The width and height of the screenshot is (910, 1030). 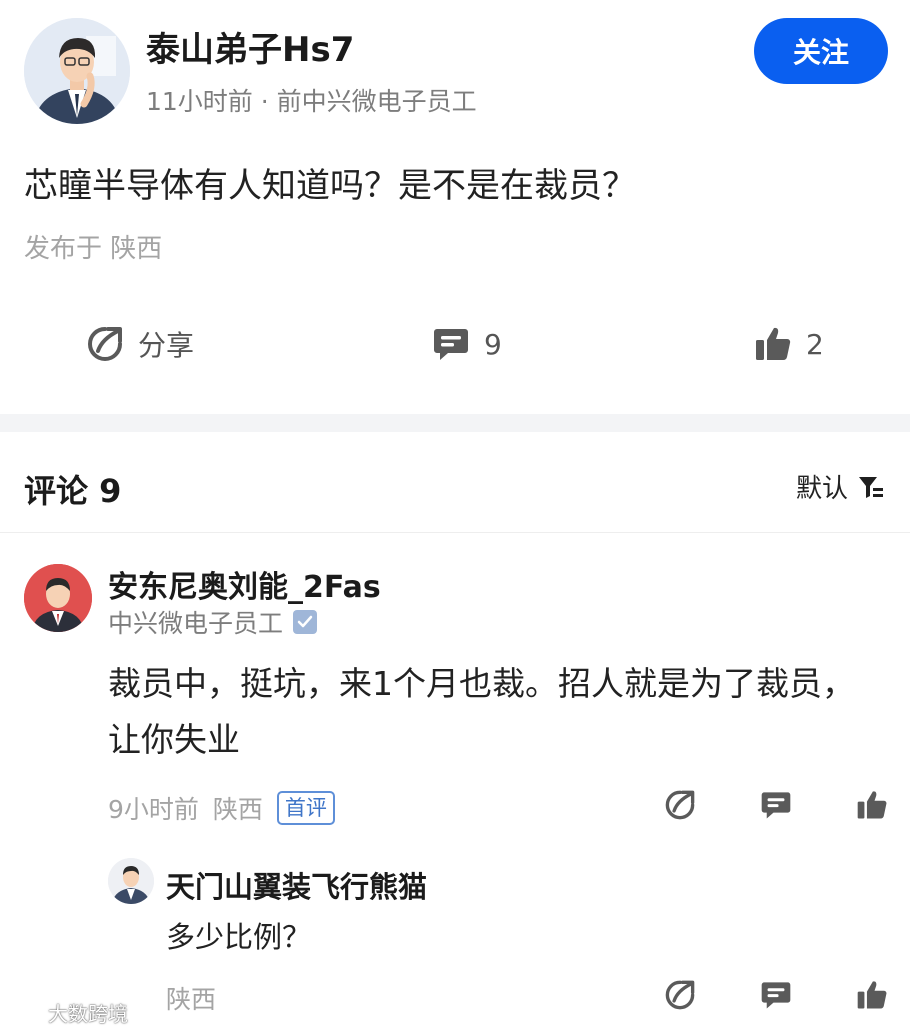 I want to click on replier-name: 天门山翼装飞行熊猫, so click(x=296, y=885).